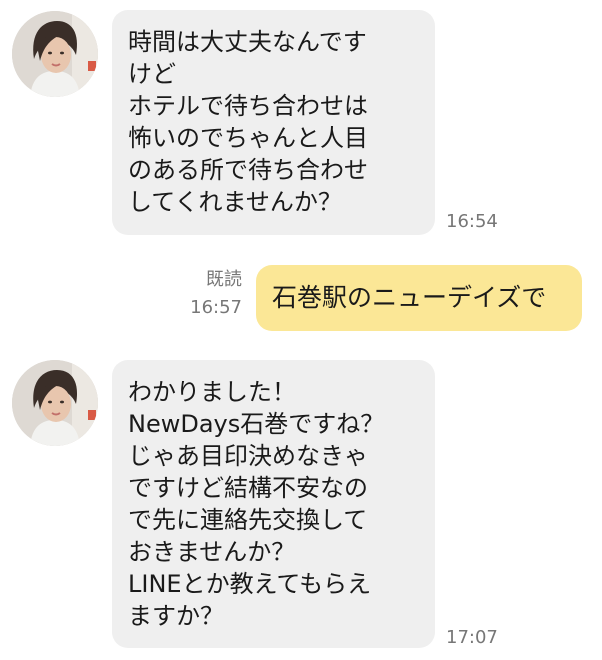  What do you see at coordinates (248, 138) in the screenshot?
I see `message-text-line: 怖いのでちゃんと人目` at bounding box center [248, 138].